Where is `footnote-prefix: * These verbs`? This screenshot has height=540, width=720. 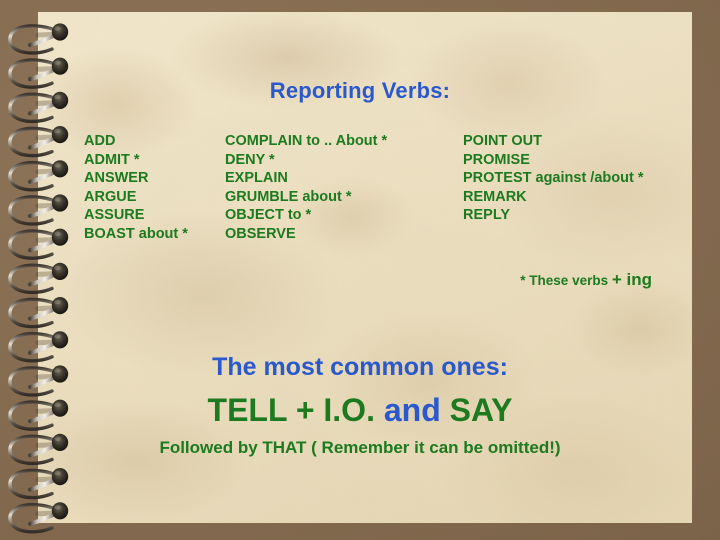 footnote-prefix: * These verbs is located at coordinates (566, 280).